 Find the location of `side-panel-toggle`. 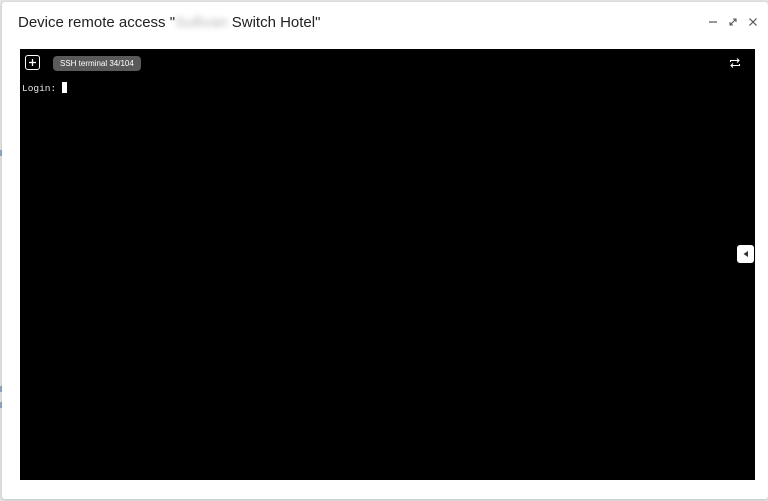

side-panel-toggle is located at coordinates (745, 254).